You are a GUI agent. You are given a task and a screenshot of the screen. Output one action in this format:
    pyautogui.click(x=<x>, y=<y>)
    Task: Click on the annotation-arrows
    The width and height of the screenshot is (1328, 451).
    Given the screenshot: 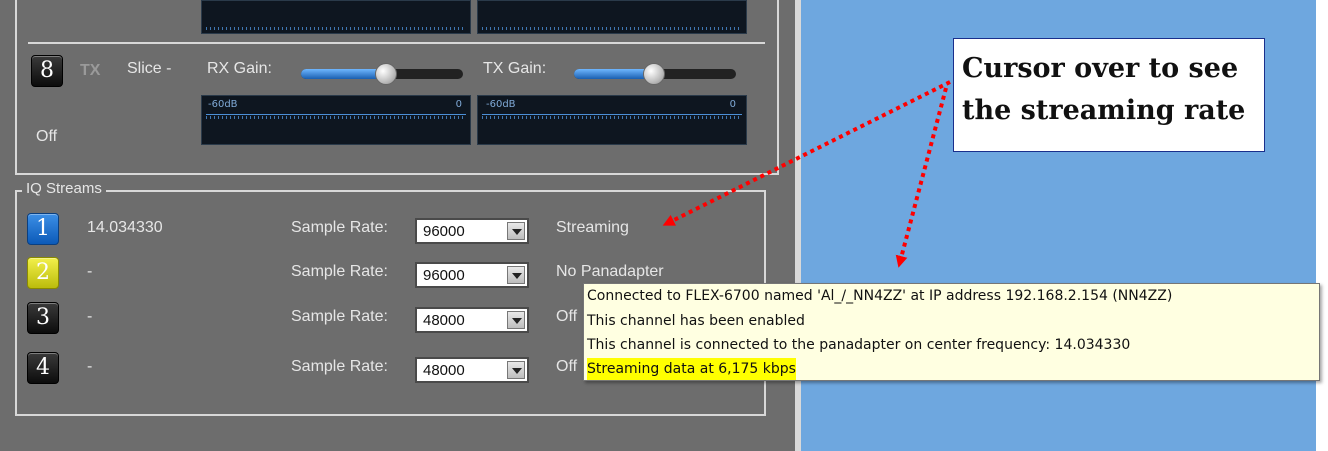 What is the action you would take?
    pyautogui.click(x=806, y=174)
    